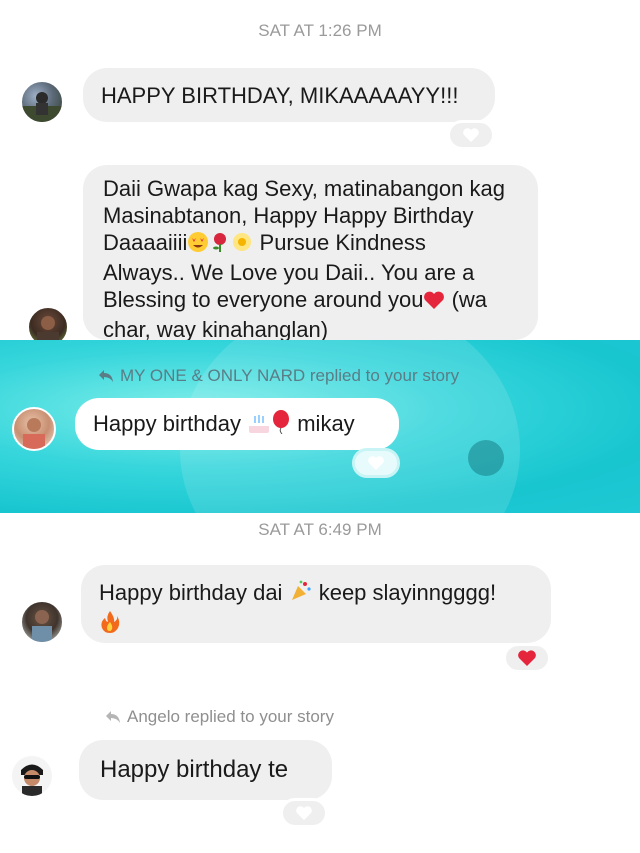  What do you see at coordinates (194, 769) in the screenshot?
I see `message-text: Happy birthday te` at bounding box center [194, 769].